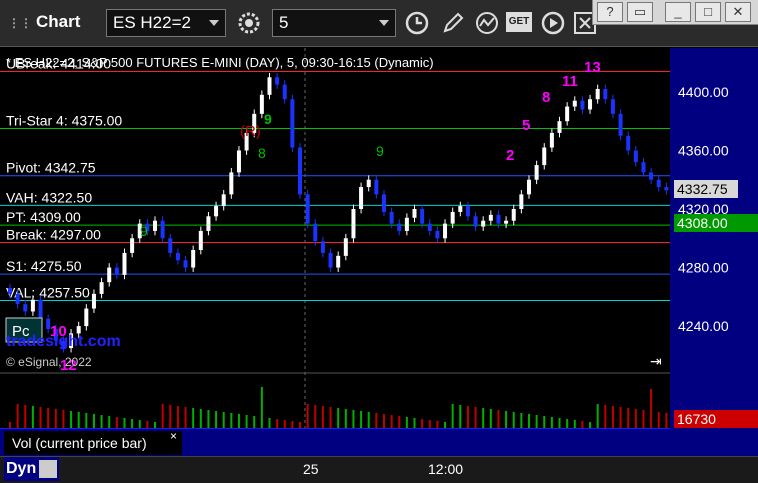 This screenshot has height=483, width=758. Describe the element at coordinates (708, 12) in the screenshot. I see `maximize-icon: □` at that location.